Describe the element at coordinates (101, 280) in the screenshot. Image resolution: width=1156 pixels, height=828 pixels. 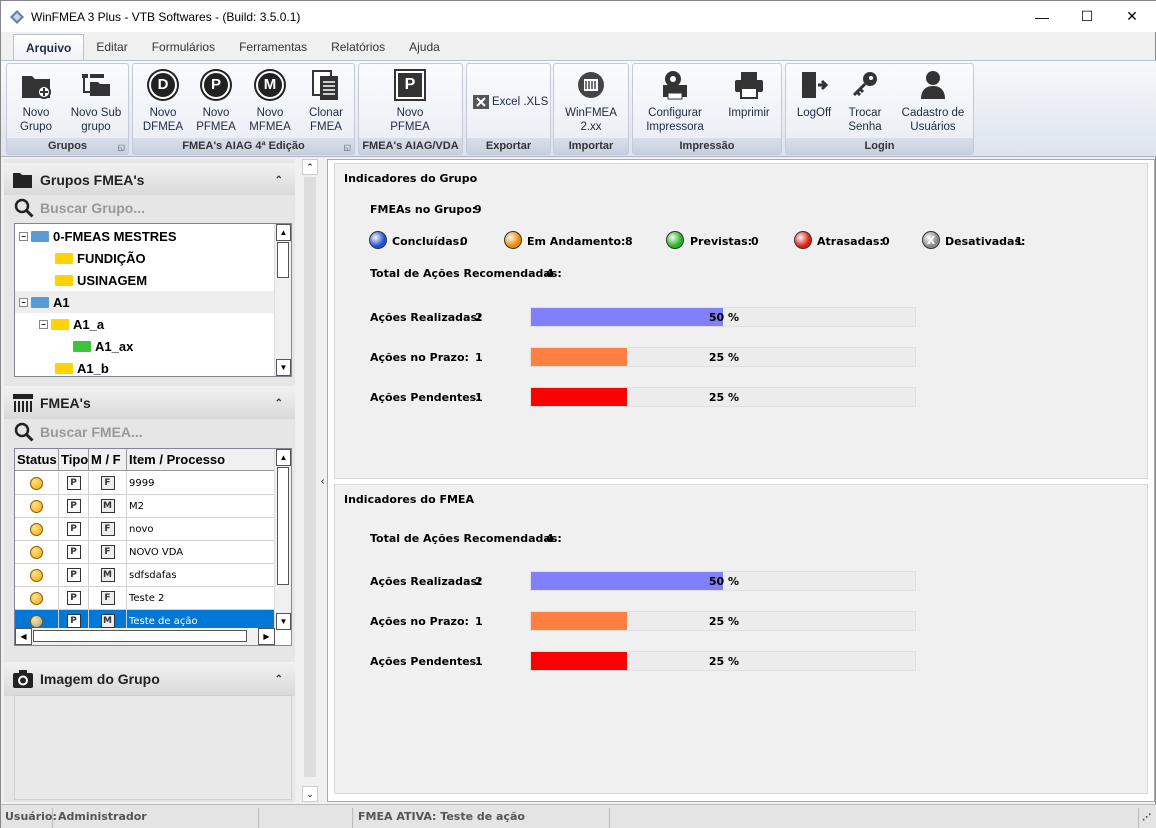
I see `tree-node: USINAGEM` at that location.